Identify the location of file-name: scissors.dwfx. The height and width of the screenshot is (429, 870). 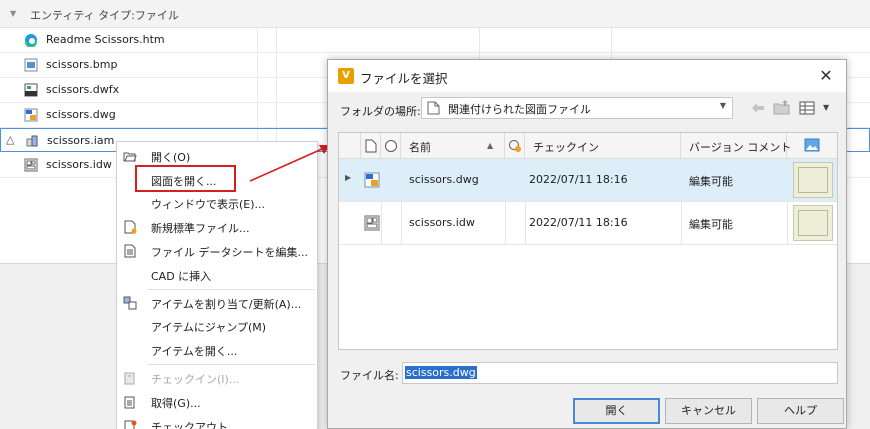
(83, 89).